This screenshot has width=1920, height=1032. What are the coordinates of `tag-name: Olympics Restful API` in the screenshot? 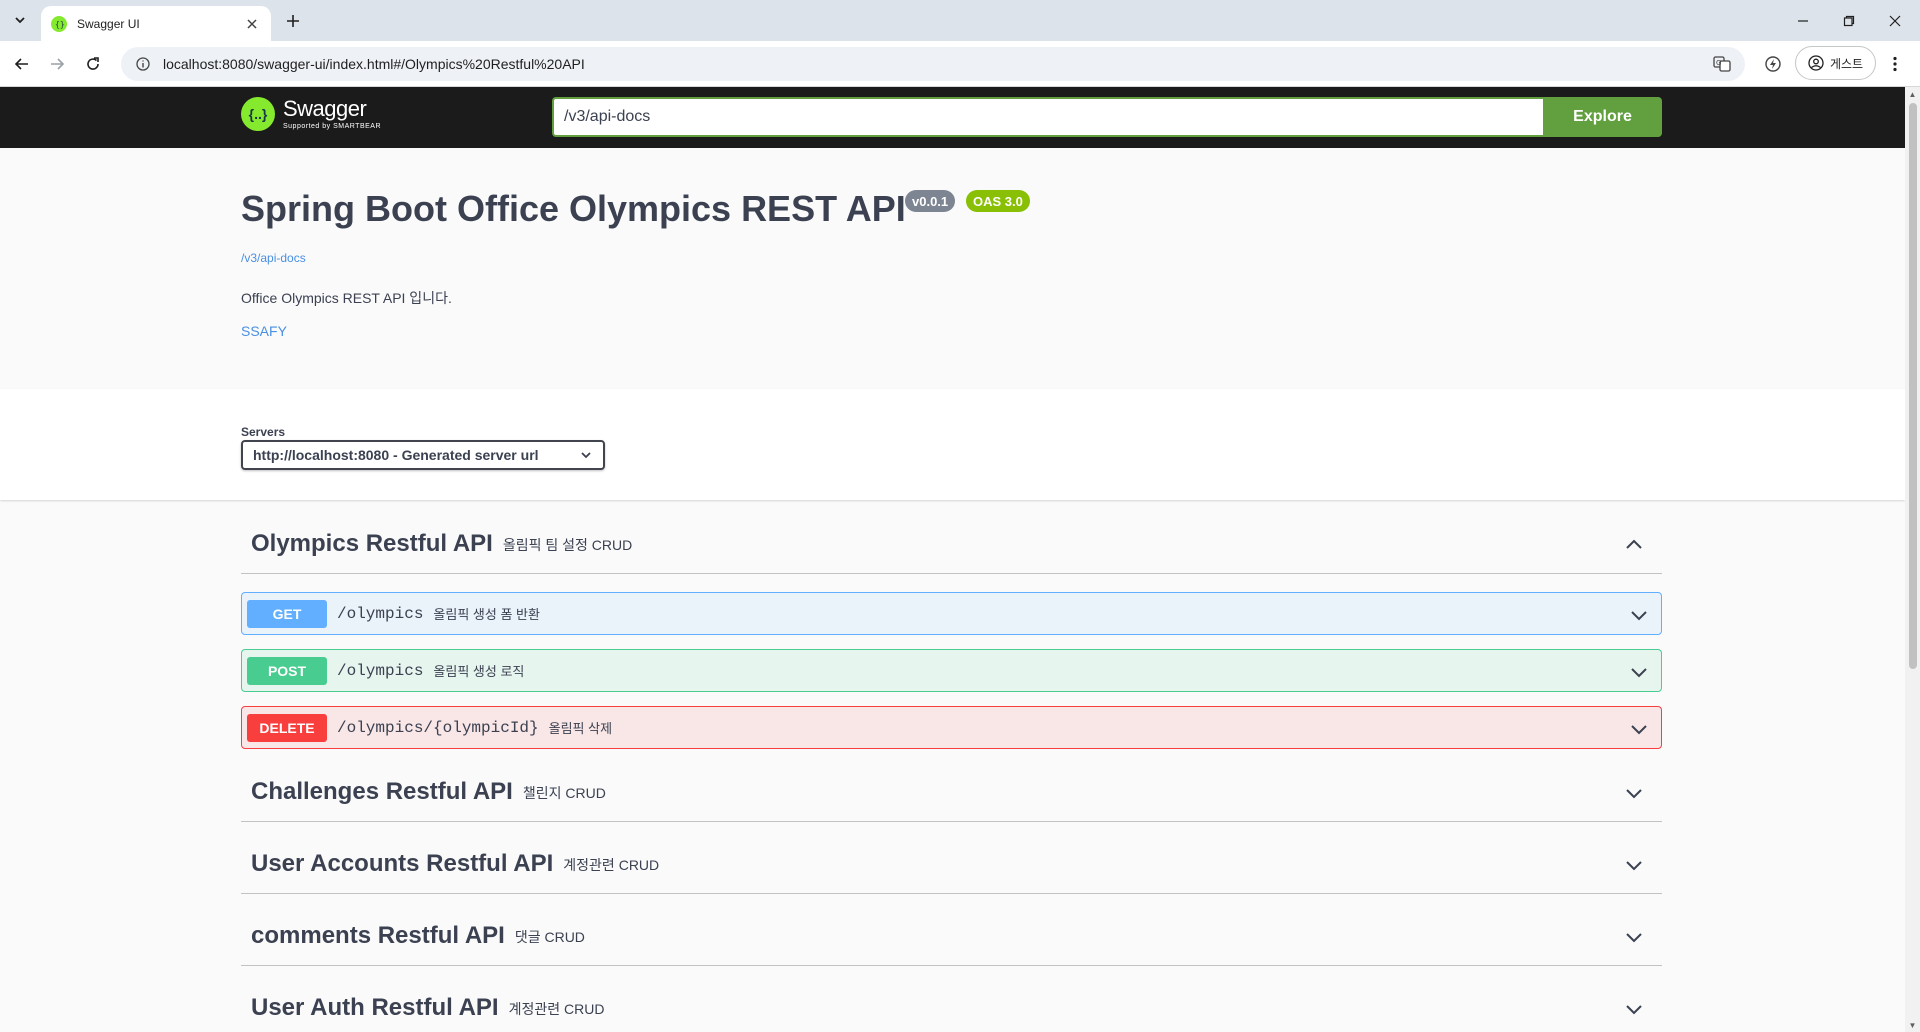 It's located at (372, 543).